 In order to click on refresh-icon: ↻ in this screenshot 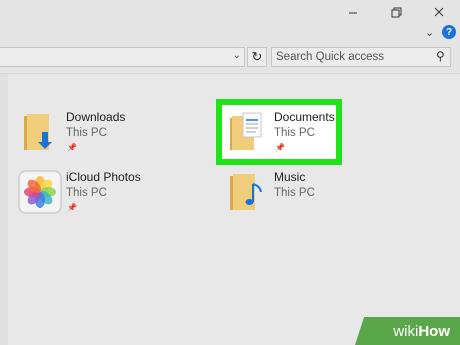, I will do `click(257, 56)`.